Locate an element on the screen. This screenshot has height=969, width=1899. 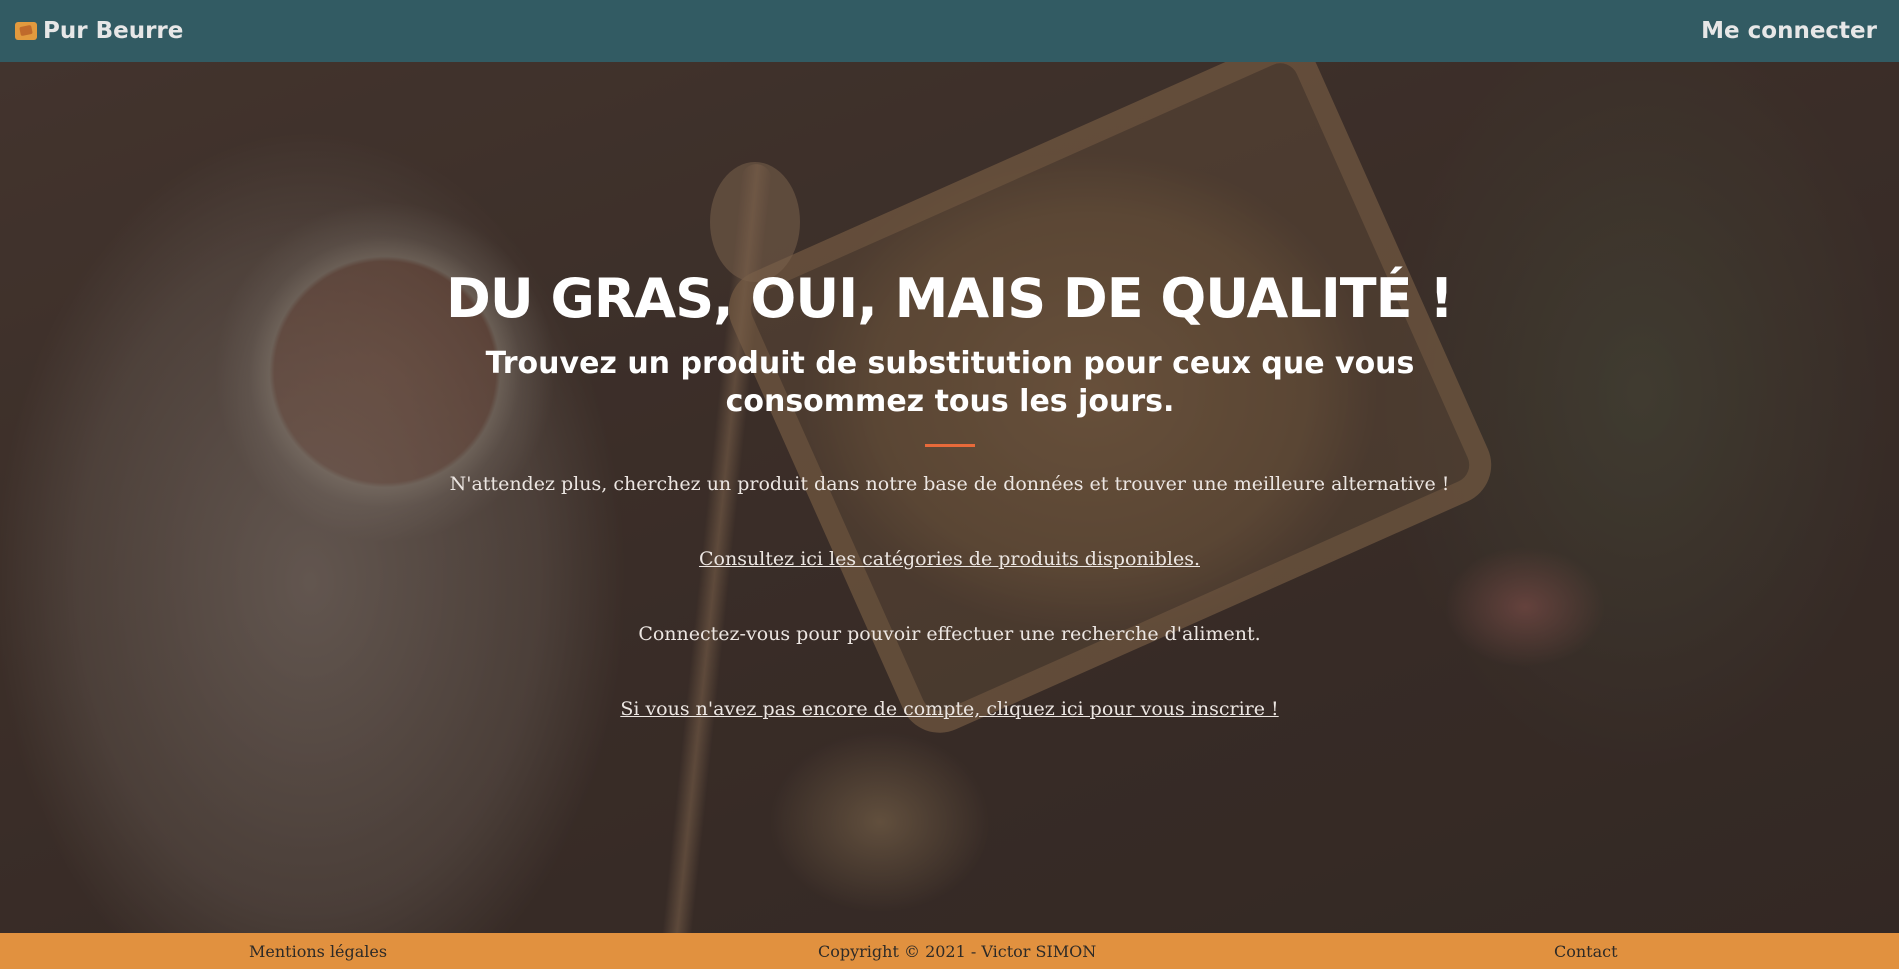
copyright-text: Copyright © 2021 - Victor SIMON is located at coordinates (957, 951).